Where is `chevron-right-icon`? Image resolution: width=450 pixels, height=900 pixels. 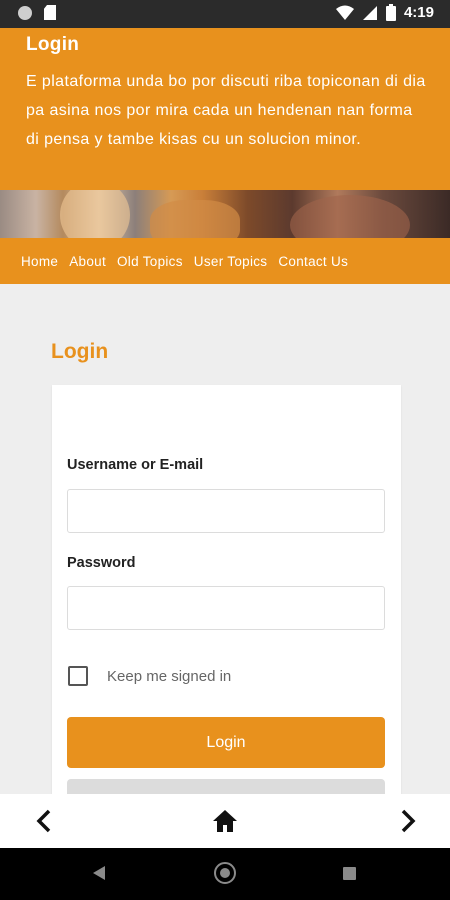 chevron-right-icon is located at coordinates (407, 821).